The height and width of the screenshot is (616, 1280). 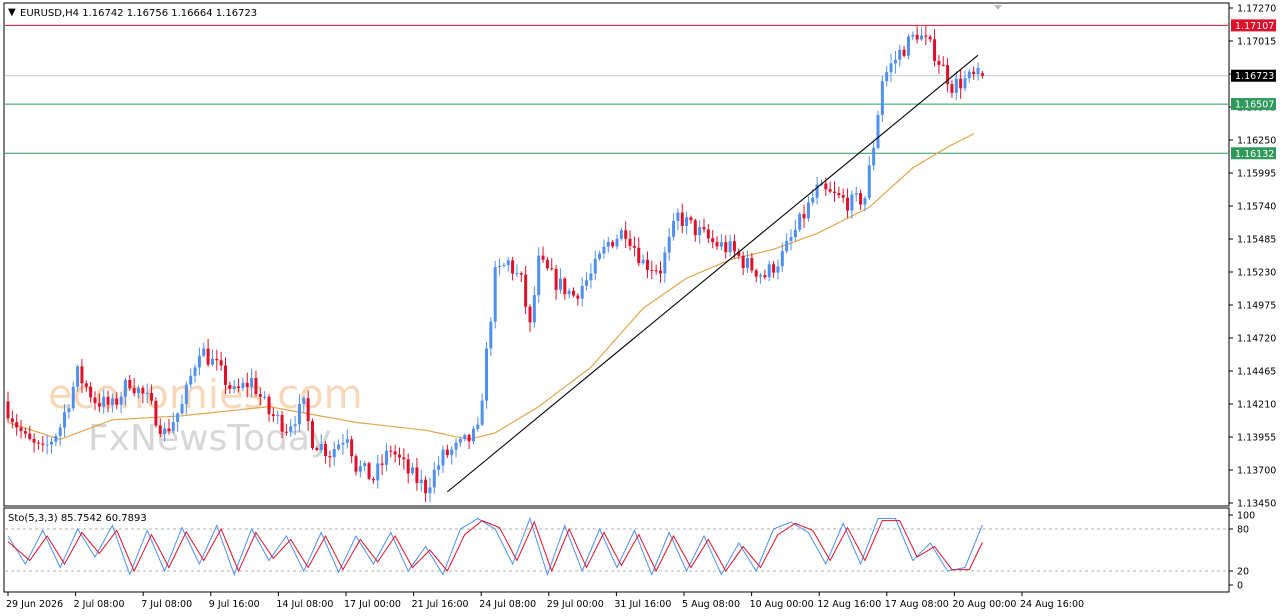 I want to click on time-axis-label: 2 Jul 08:00, so click(x=99, y=604).